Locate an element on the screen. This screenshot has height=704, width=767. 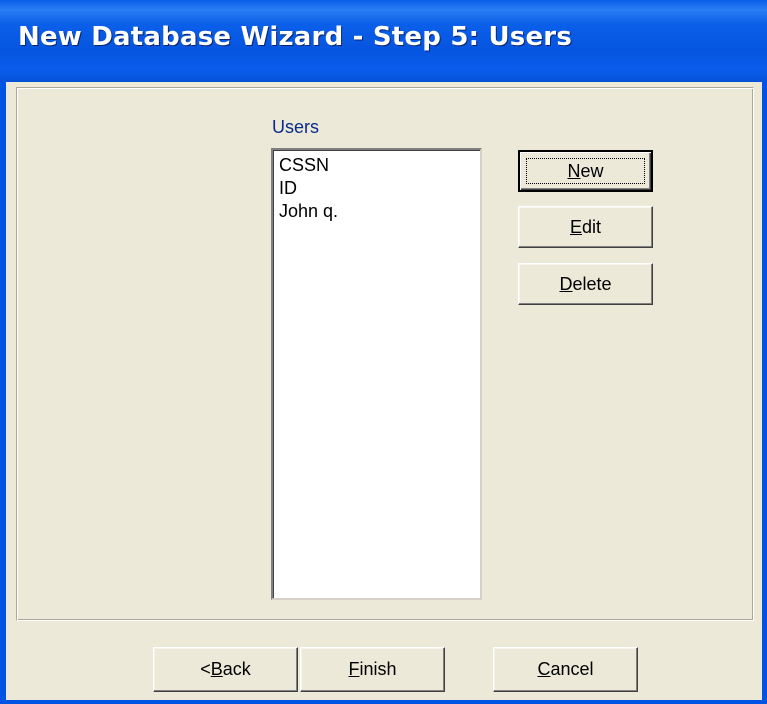
window-title: New Database Wizard - Step 5: Users is located at coordinates (295, 37).